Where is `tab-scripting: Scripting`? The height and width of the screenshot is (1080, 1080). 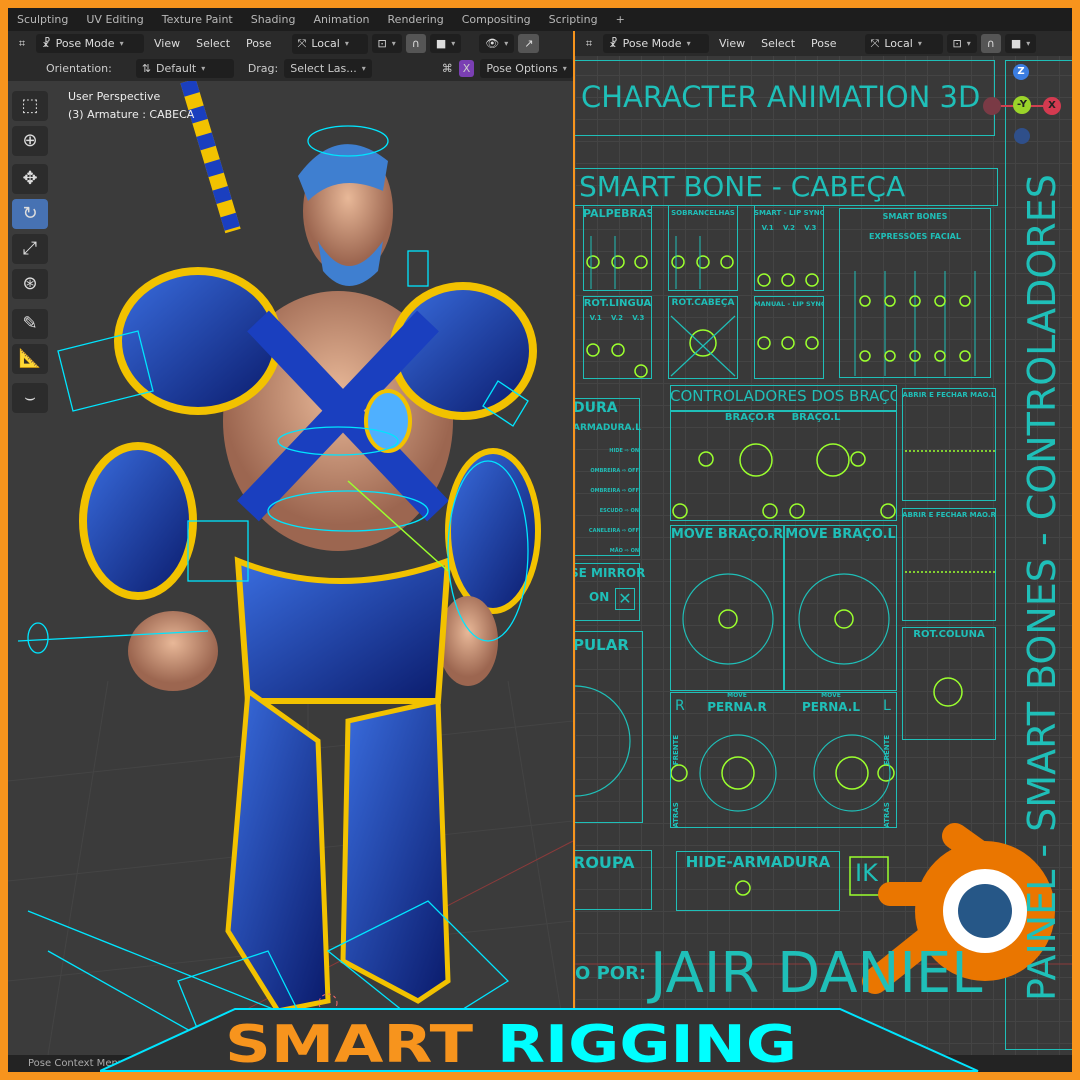
tab-scripting: Scripting is located at coordinates (573, 19).